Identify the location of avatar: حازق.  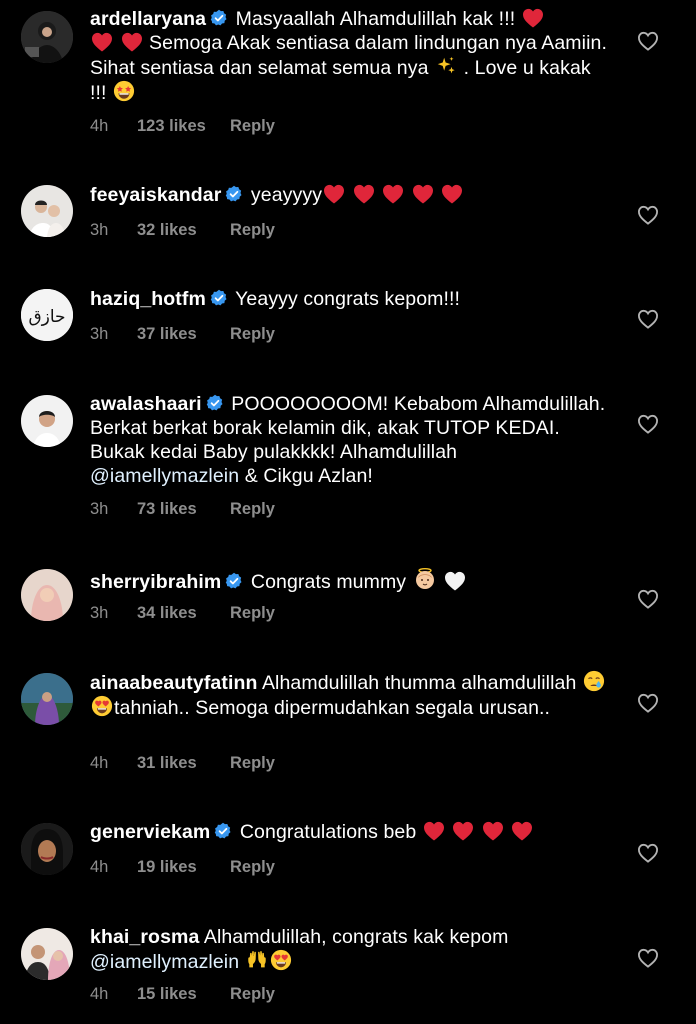
(47, 315).